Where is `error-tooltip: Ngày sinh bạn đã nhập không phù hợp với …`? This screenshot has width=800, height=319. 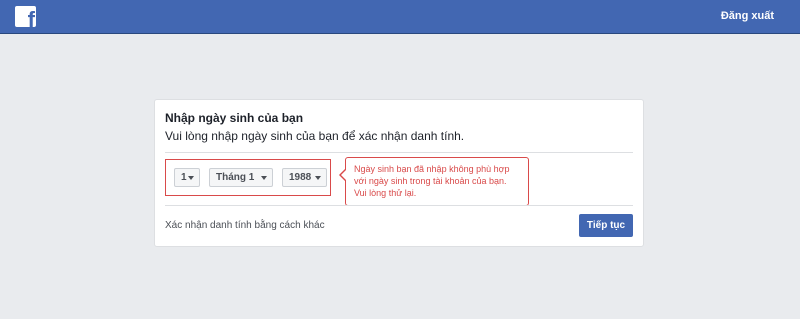 error-tooltip: Ngày sinh bạn đã nhập không phù hợp với … is located at coordinates (437, 181).